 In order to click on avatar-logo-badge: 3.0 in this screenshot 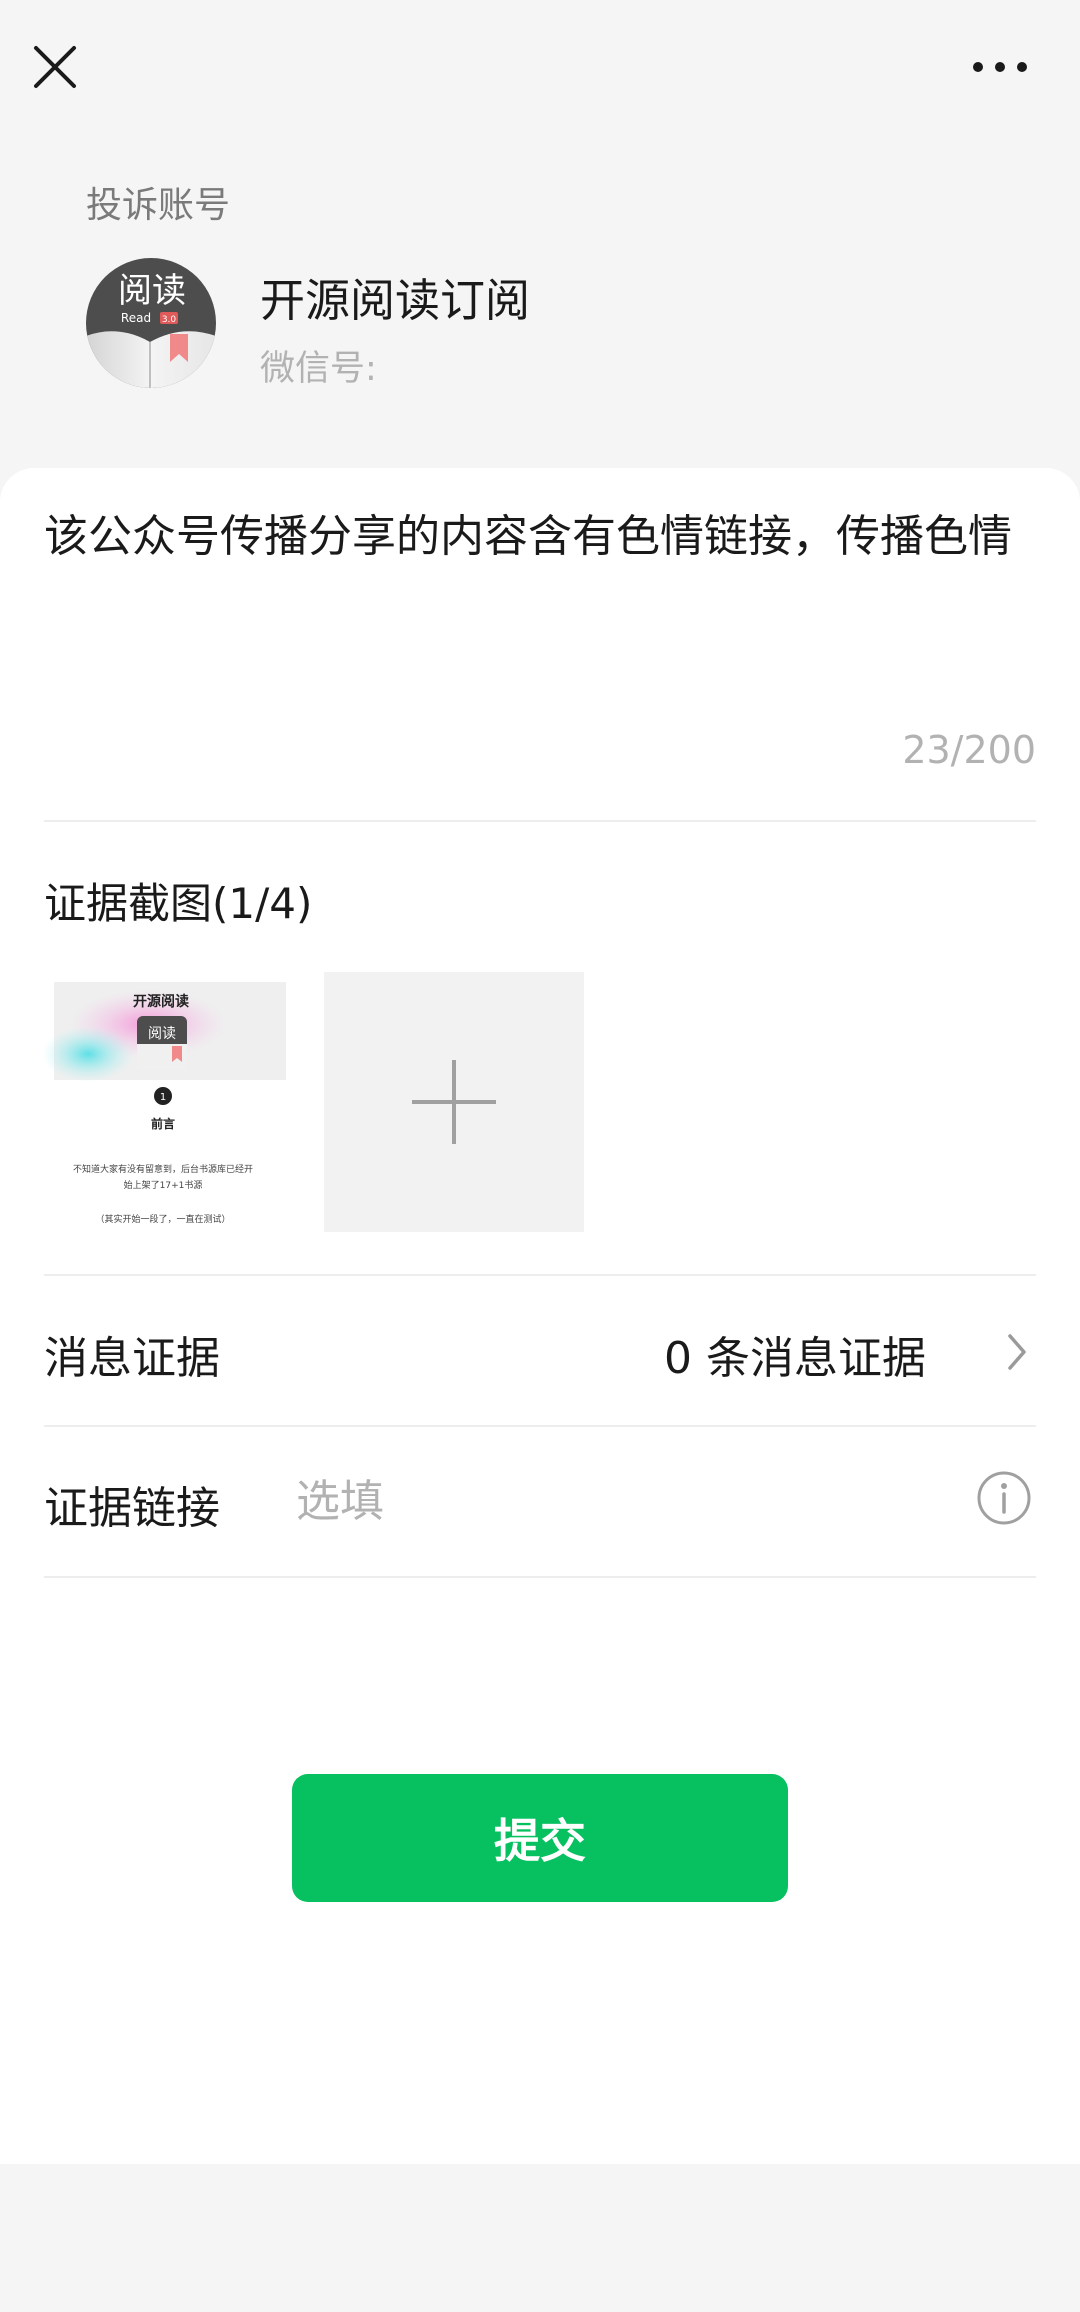, I will do `click(169, 320)`.